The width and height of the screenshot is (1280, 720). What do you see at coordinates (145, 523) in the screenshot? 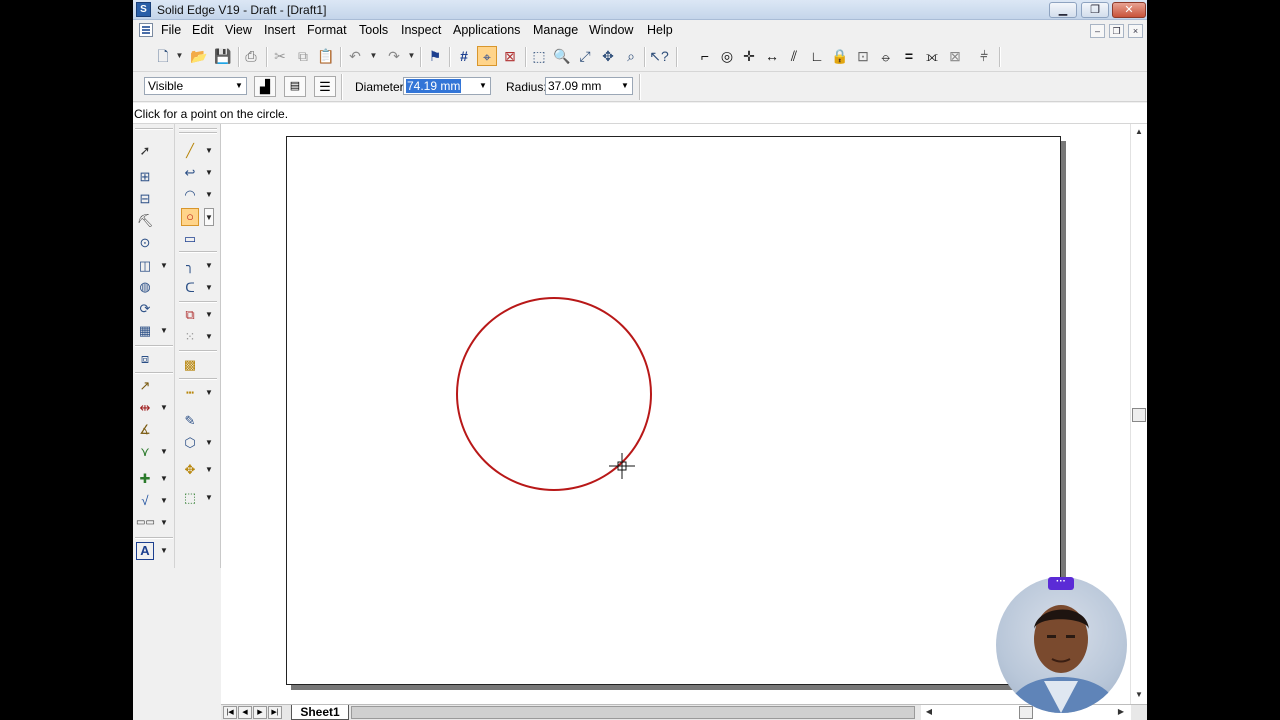
I see `feature-control-frame-icon: ▭▭` at bounding box center [145, 523].